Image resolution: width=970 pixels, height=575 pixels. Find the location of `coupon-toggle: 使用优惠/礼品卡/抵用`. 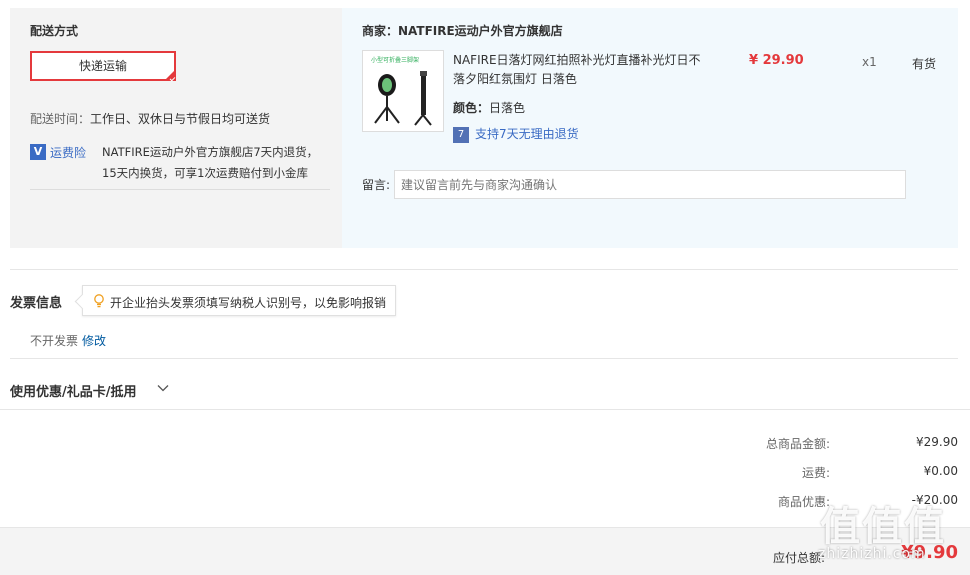

coupon-toggle: 使用优惠/礼品卡/抵用 is located at coordinates (73, 390).